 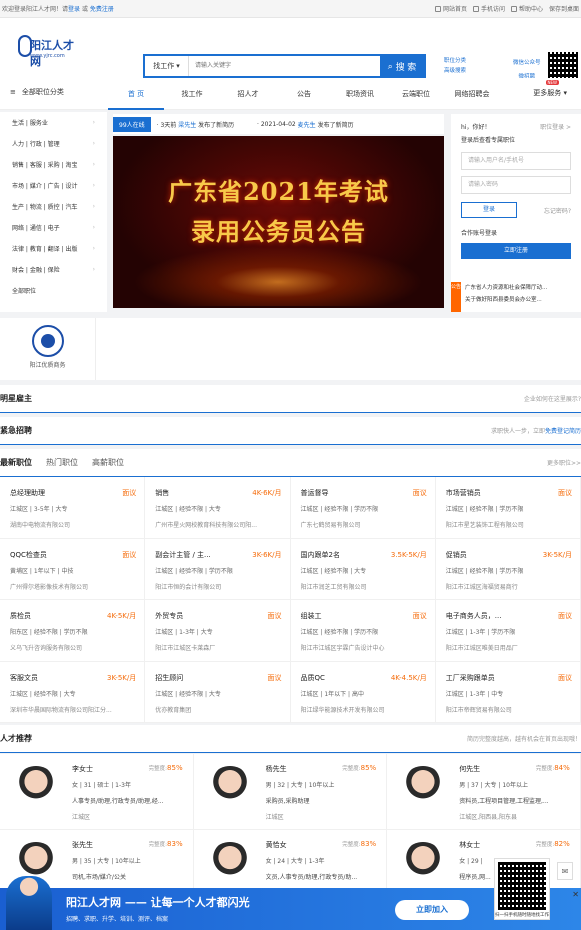 I want to click on register-link: 免费注册, so click(x=102, y=9).